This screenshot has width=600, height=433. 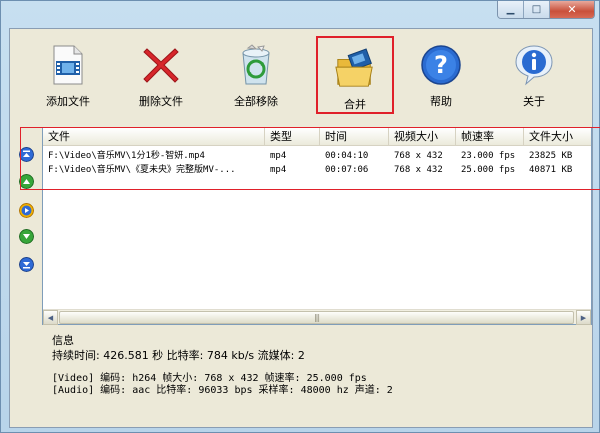 I want to click on add-file-label: 添加文件, so click(x=68, y=101).